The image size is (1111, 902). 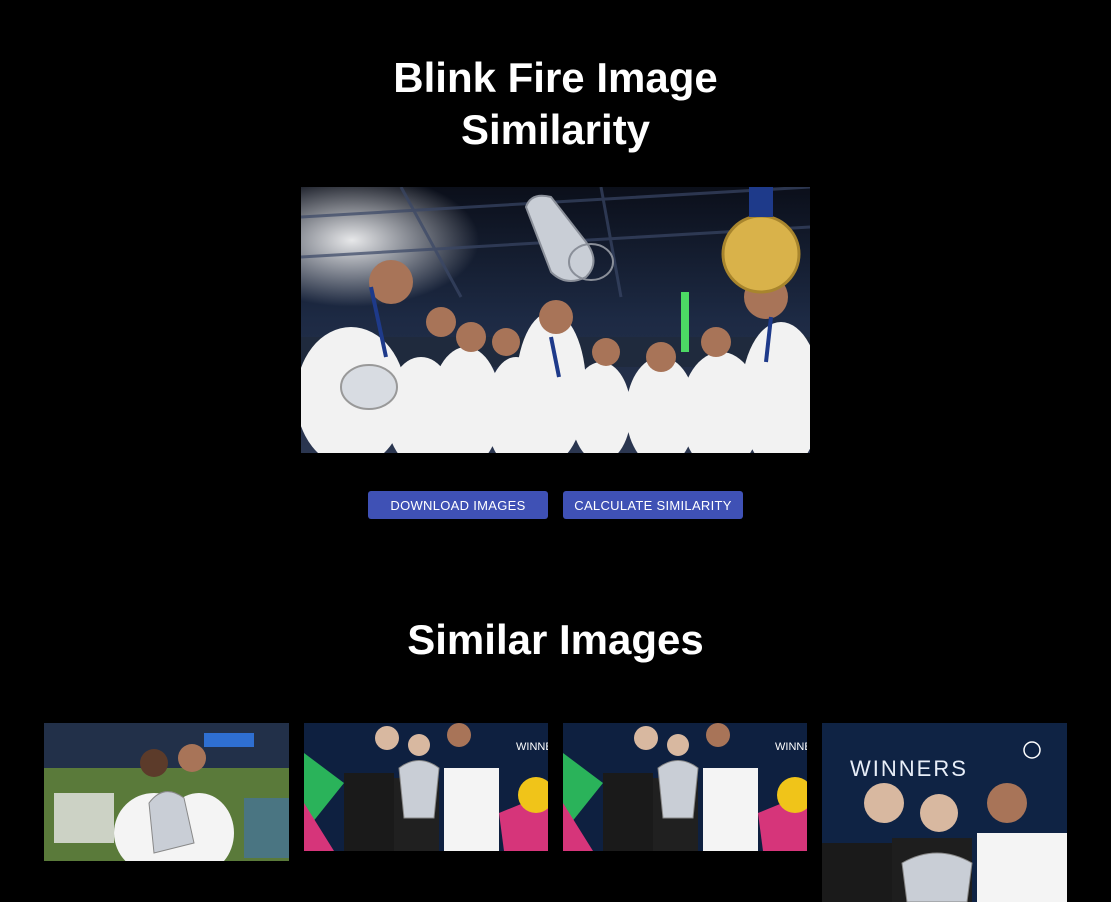 What do you see at coordinates (653, 505) in the screenshot?
I see `calculate-similarity-button: CALCULATE SIMILARITY` at bounding box center [653, 505].